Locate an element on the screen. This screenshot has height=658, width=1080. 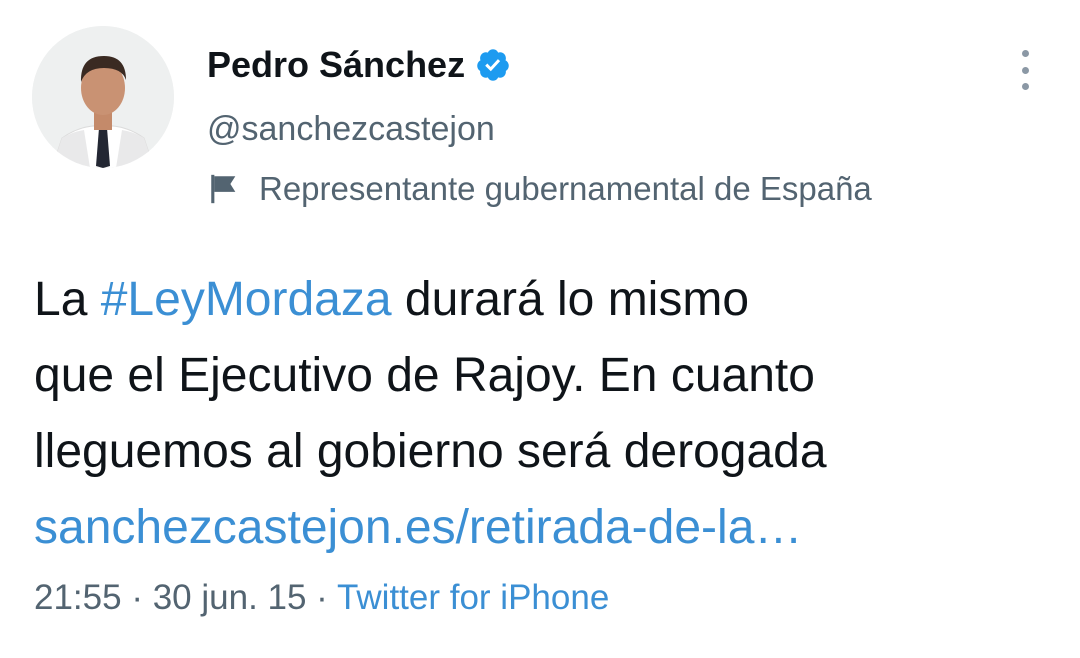
tweet-source-link: Twitter for iPhone is located at coordinates (473, 597).